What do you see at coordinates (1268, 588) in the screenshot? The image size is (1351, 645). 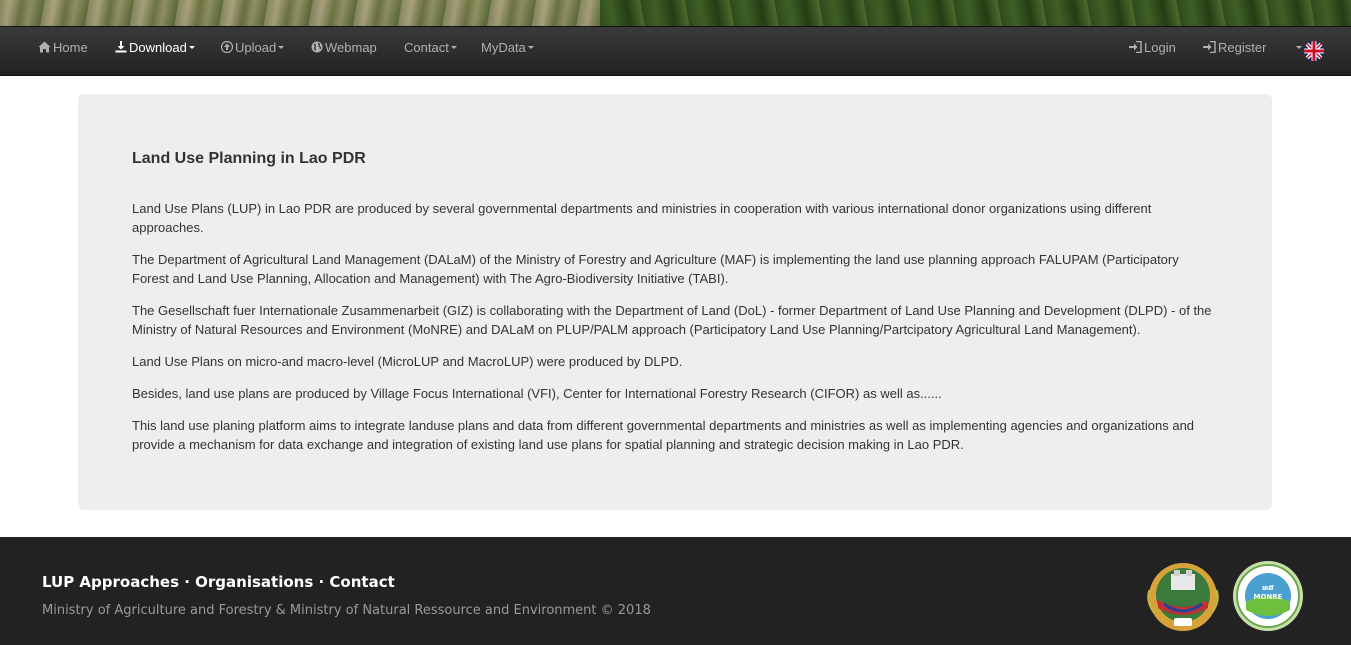 I see `svg-text: ທສ` at bounding box center [1268, 588].